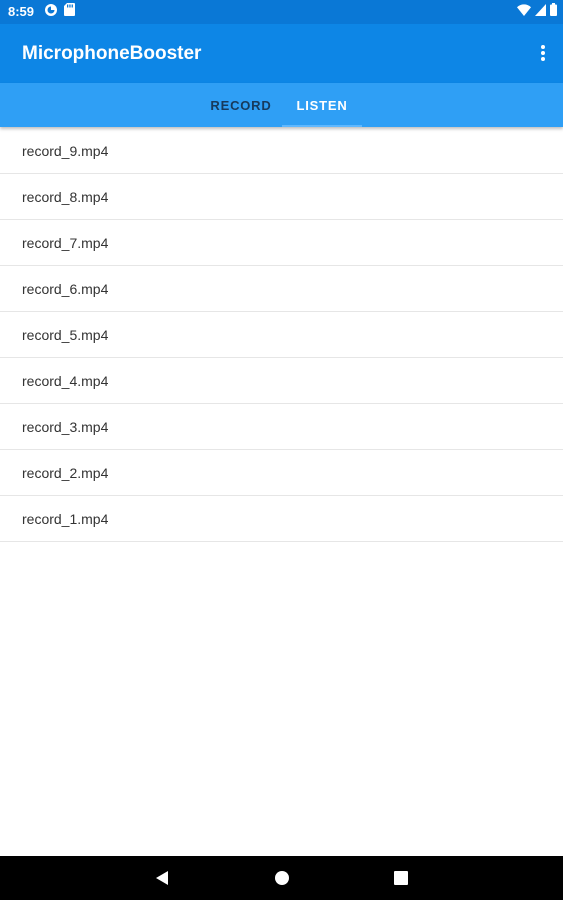  Describe the element at coordinates (65, 289) in the screenshot. I see `recording-file-name: record_6.mp4` at that location.